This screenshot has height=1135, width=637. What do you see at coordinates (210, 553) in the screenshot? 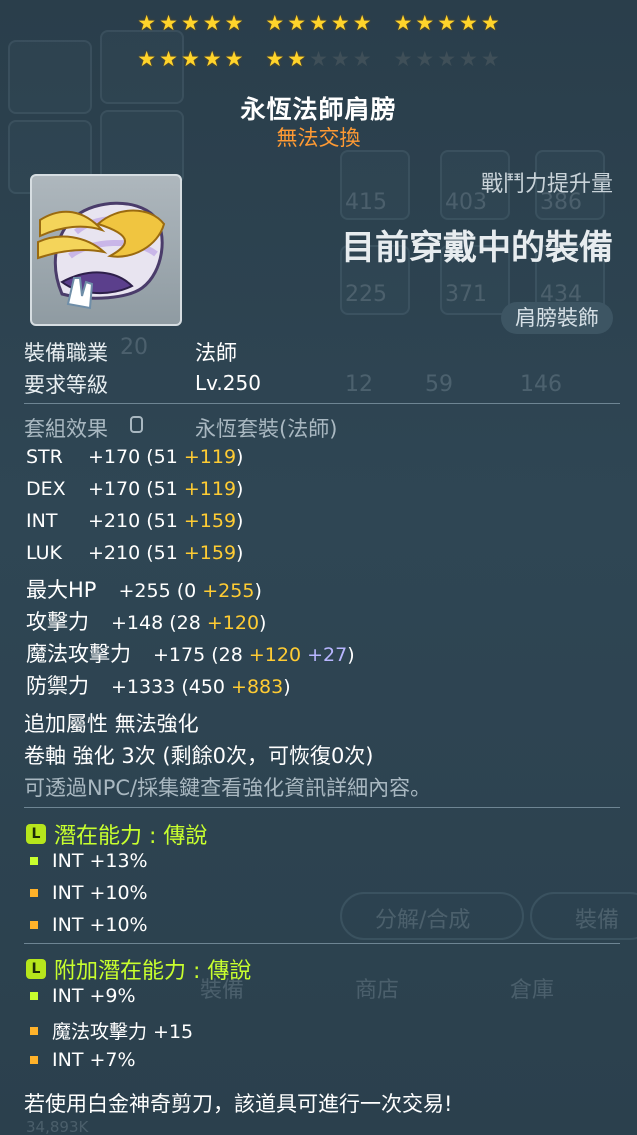
I see `stat-bonus: +159` at bounding box center [210, 553].